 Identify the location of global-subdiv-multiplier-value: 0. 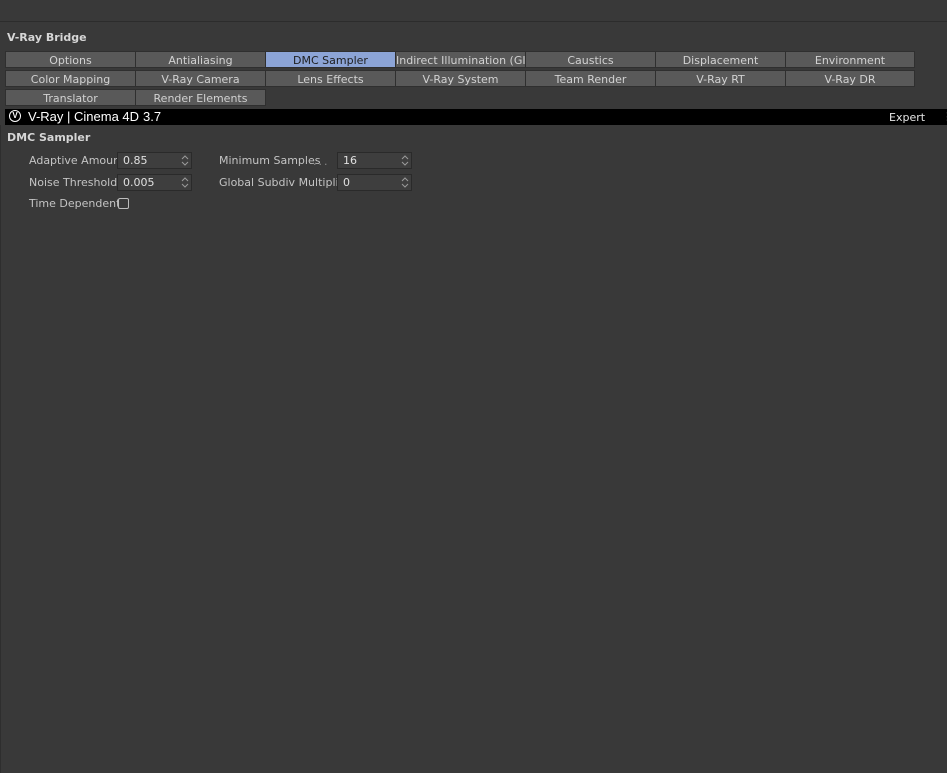
(346, 182).